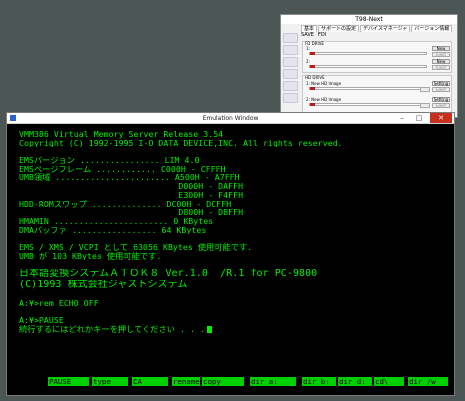 This screenshot has width=465, height=401. I want to click on hd-1-label: 1: New HD Image, so click(324, 83).